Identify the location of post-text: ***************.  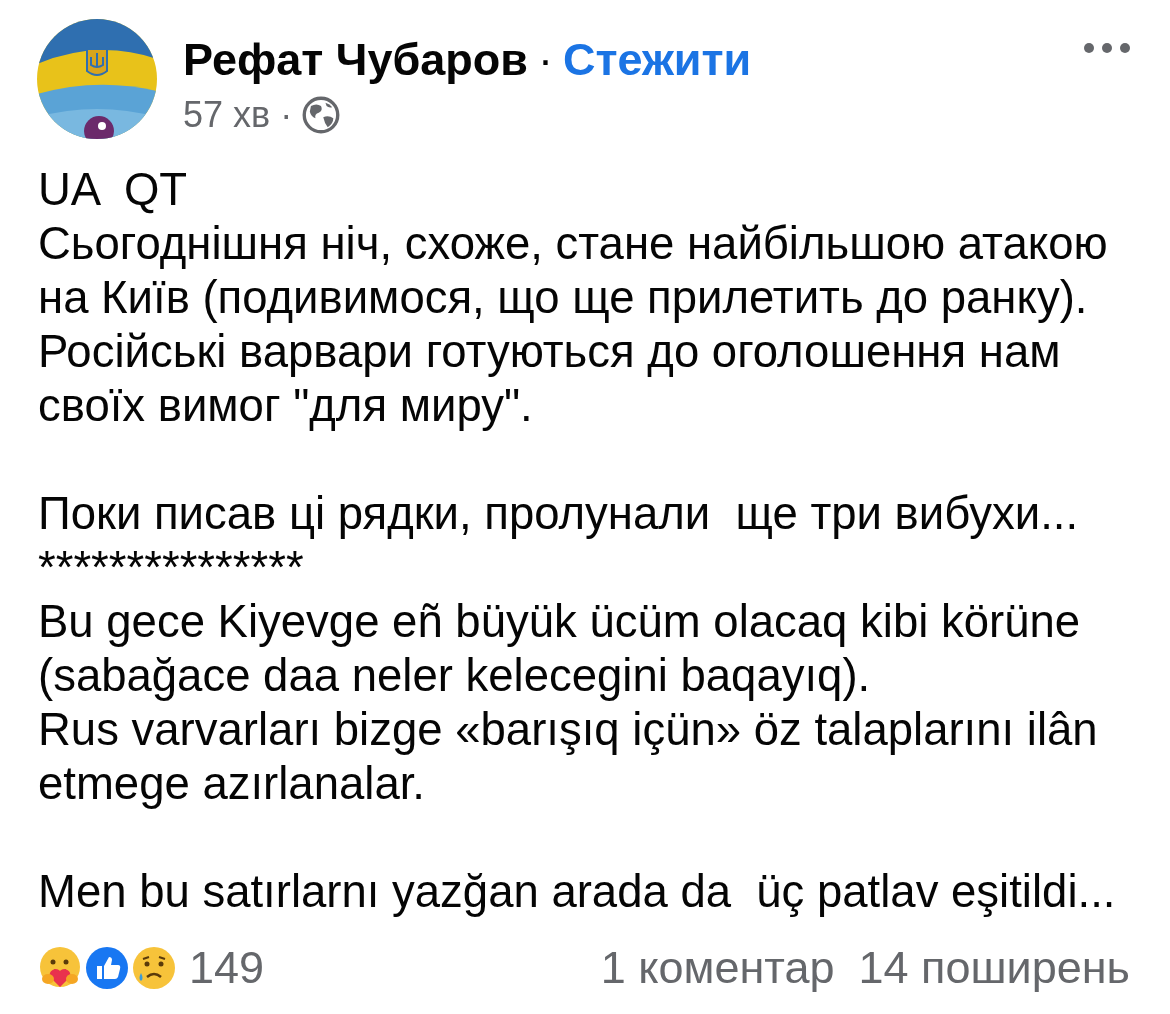
(171, 568).